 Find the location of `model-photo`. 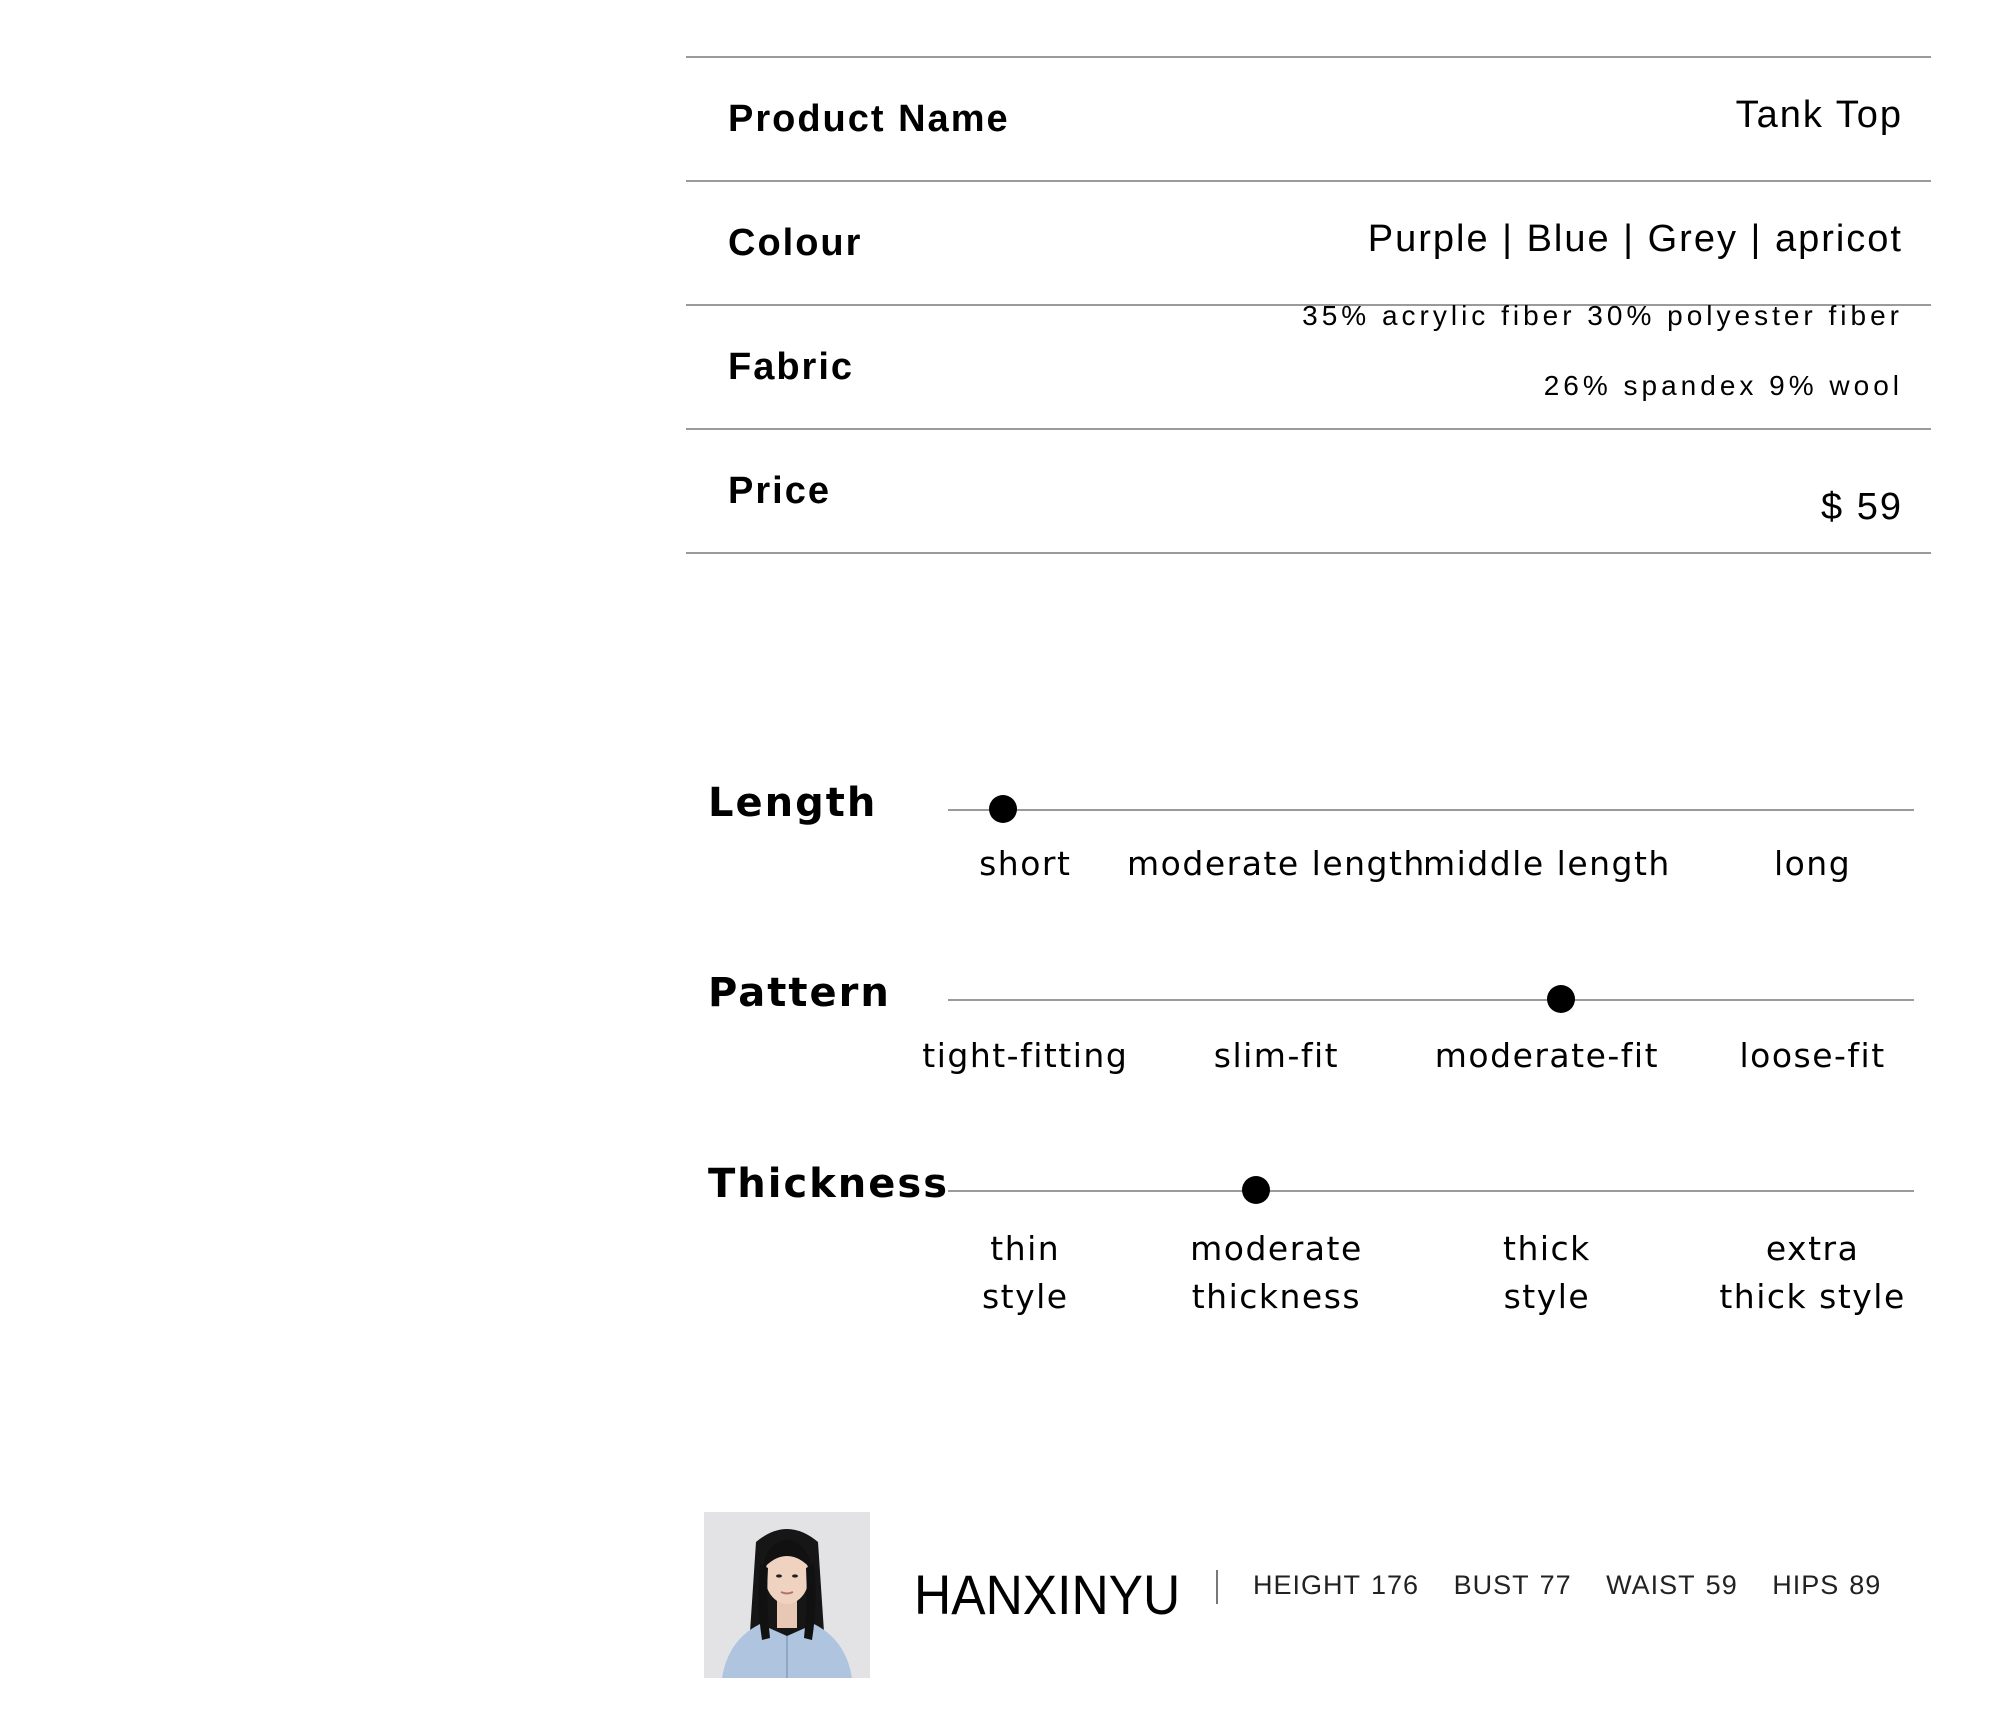

model-photo is located at coordinates (787, 1595).